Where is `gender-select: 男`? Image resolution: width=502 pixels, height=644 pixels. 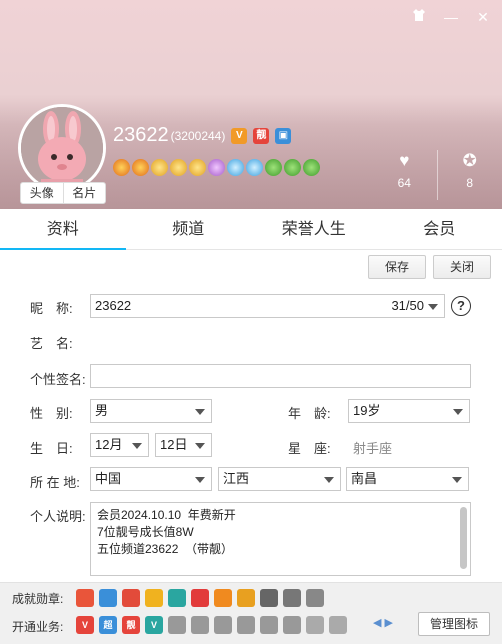
gender-select: 男 is located at coordinates (151, 411).